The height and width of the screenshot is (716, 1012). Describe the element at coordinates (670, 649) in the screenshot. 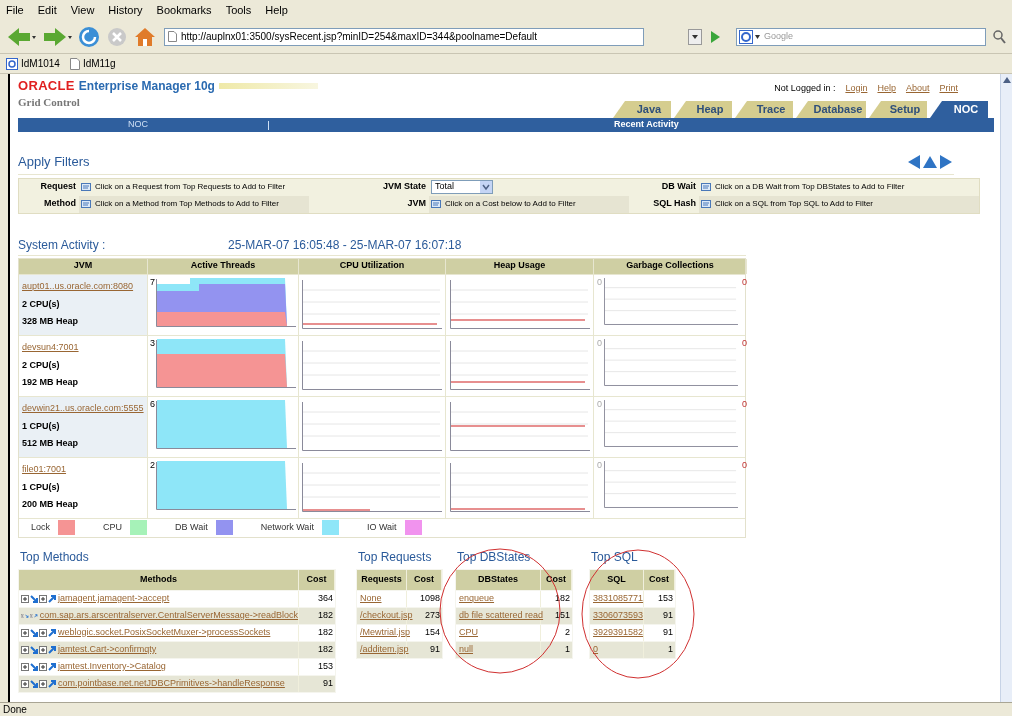

I see `cost-value: 1` at that location.